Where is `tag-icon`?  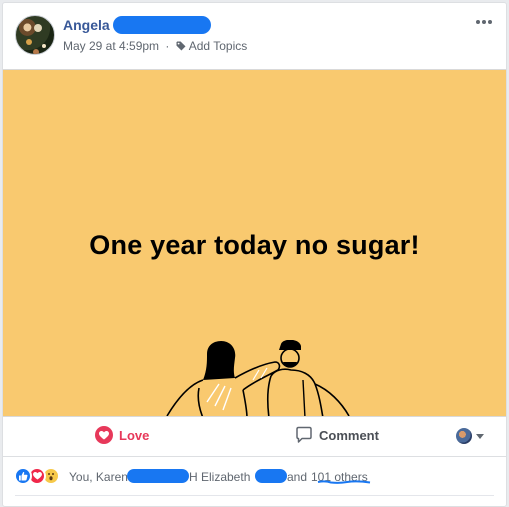
tag-icon is located at coordinates (181, 46).